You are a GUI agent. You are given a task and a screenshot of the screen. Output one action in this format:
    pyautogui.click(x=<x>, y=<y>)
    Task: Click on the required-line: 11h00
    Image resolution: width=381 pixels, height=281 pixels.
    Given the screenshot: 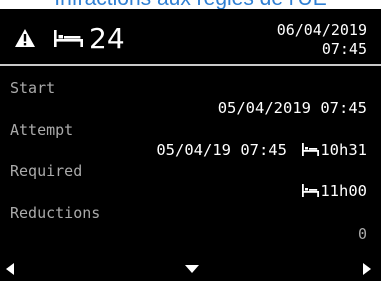 What is the action you would take?
    pyautogui.click(x=334, y=191)
    